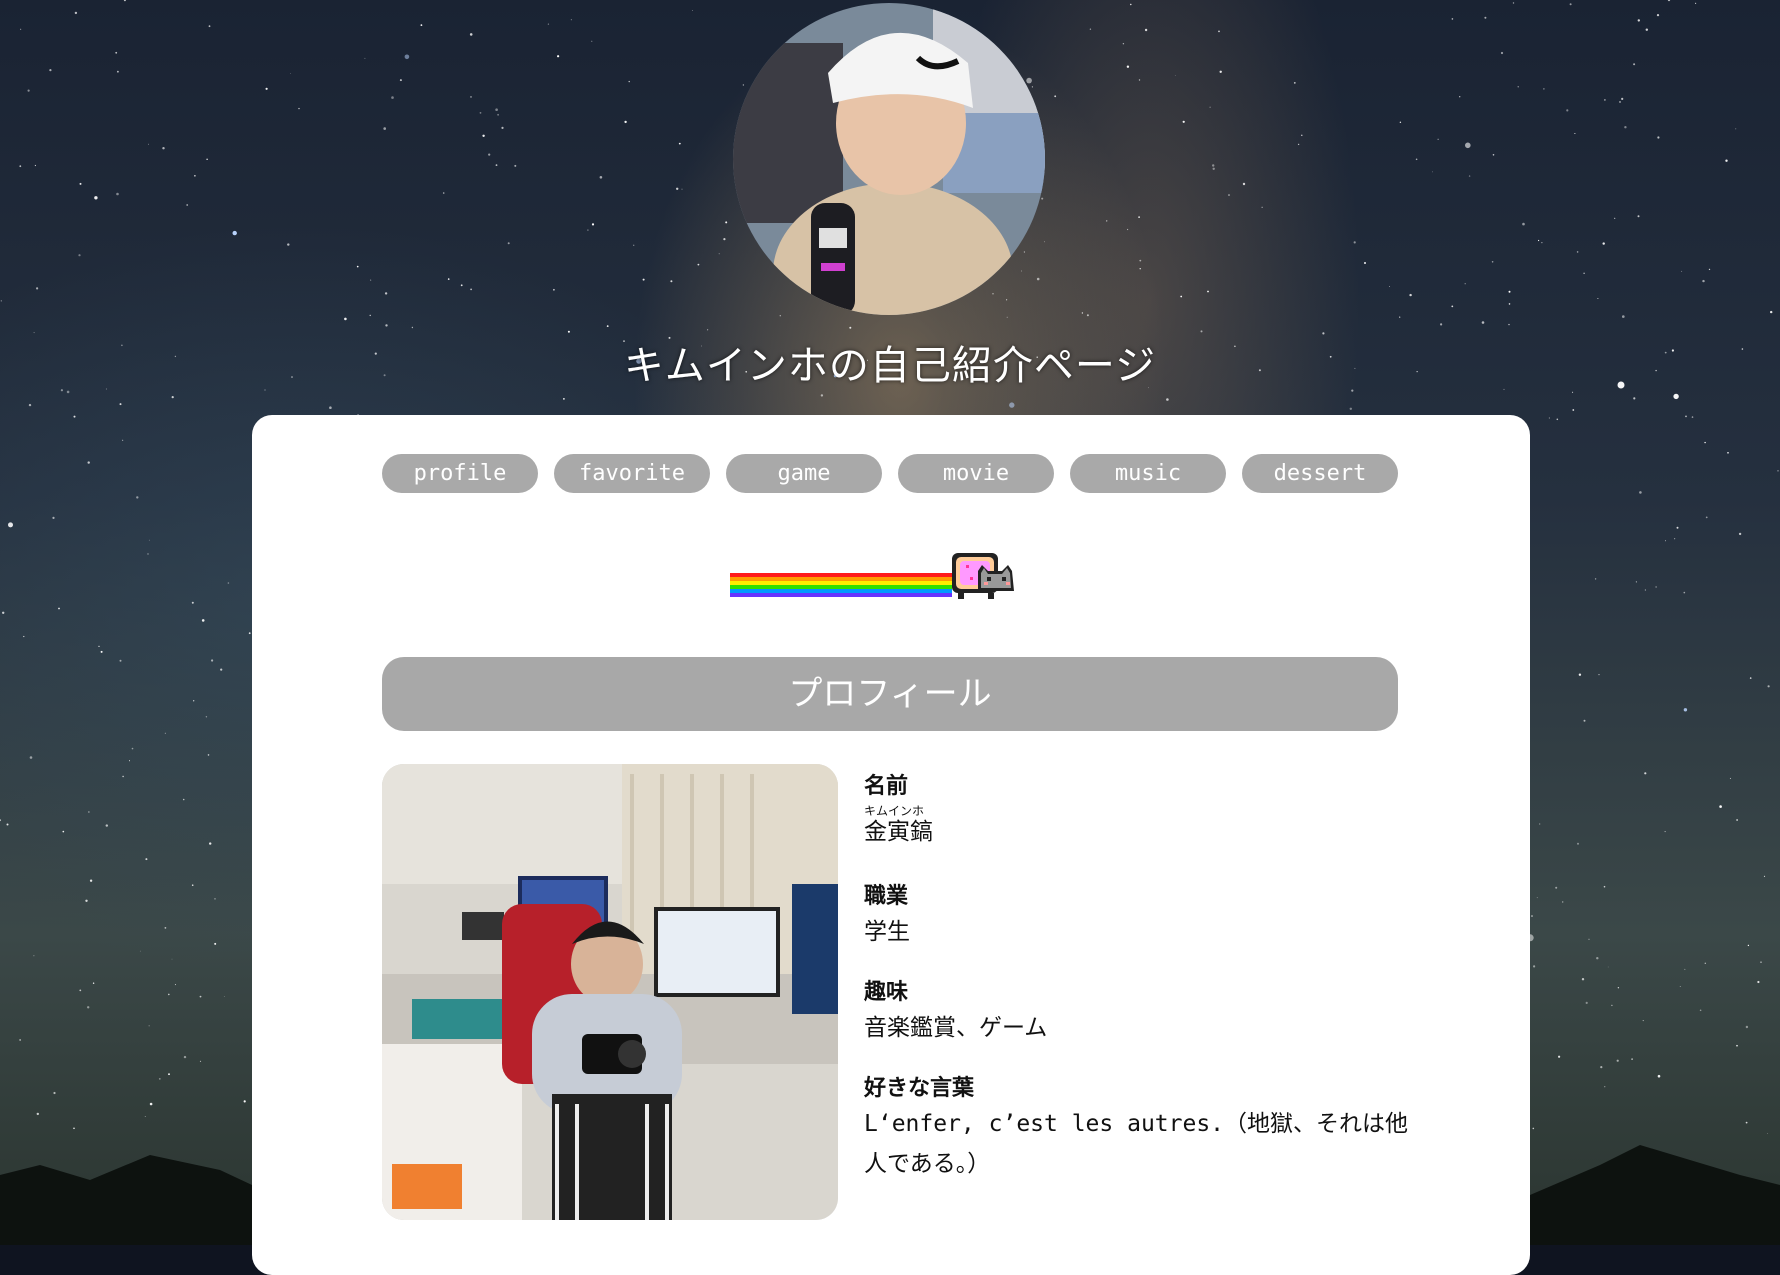 This screenshot has height=1275, width=1780. I want to click on field-label-favorite-quote: 好きな言葉, so click(919, 1088).